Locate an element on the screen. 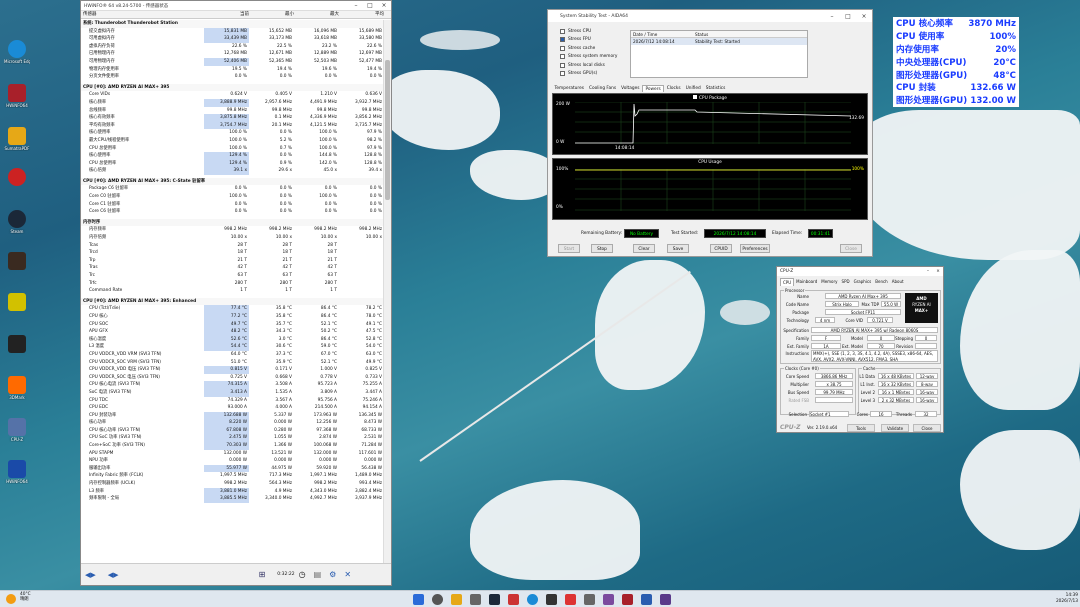 This screenshot has width=1080, height=607. sensor-group-header: CPU [#0]: AMD RYZEN AI MAX+ 395 is located at coordinates (232, 87).